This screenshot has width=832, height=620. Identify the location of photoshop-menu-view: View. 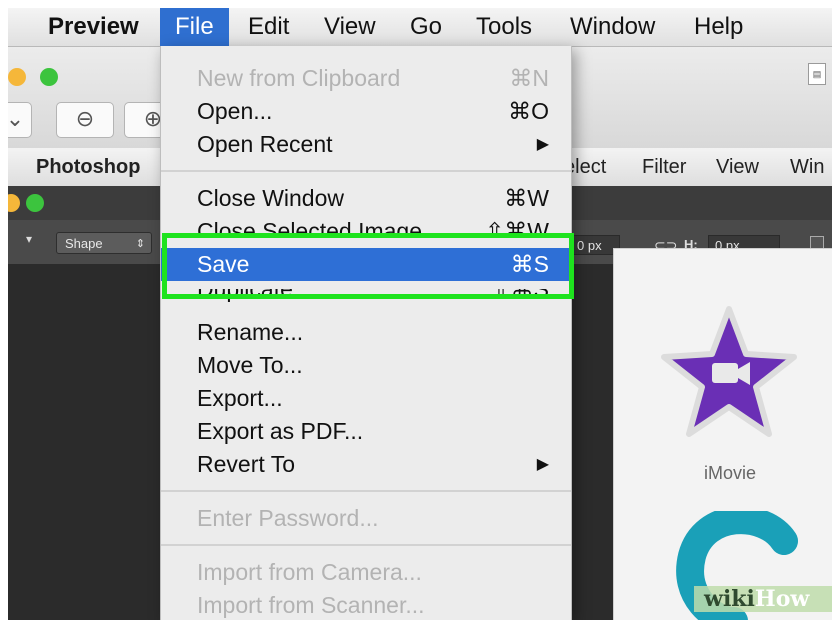
(737, 167).